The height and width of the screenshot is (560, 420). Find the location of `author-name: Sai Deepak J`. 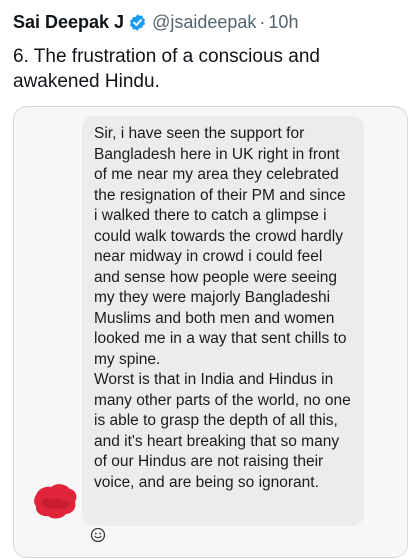

author-name: Sai Deepak J is located at coordinates (68, 22).